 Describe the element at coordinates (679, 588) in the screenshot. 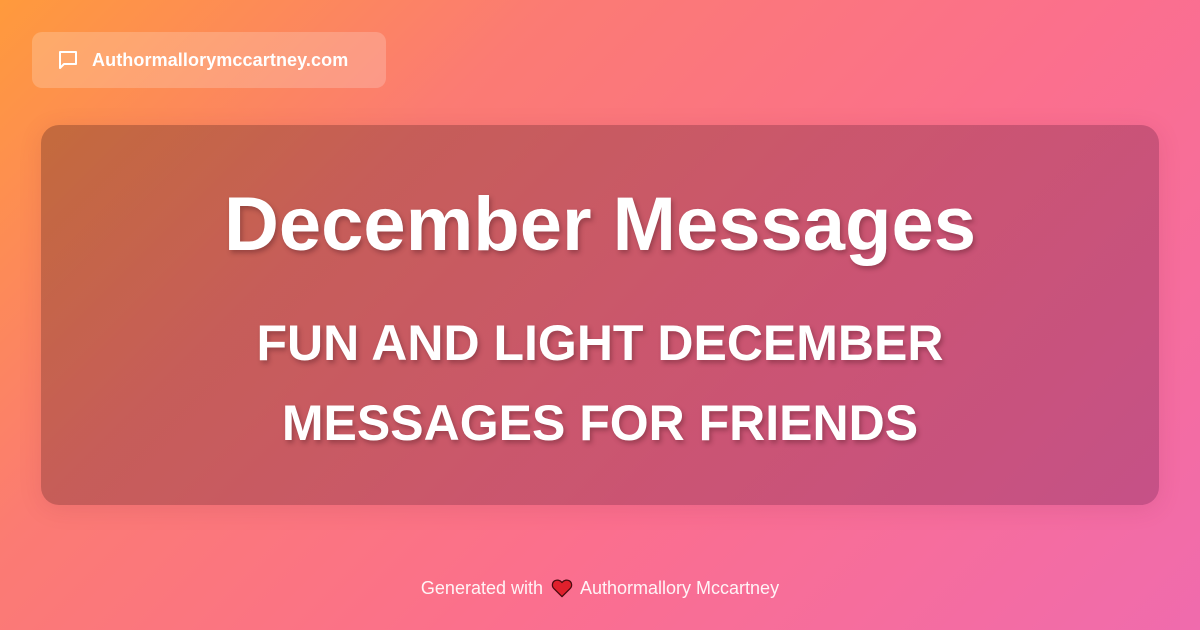

I see `footer-author: Authormallory Mccartney` at that location.